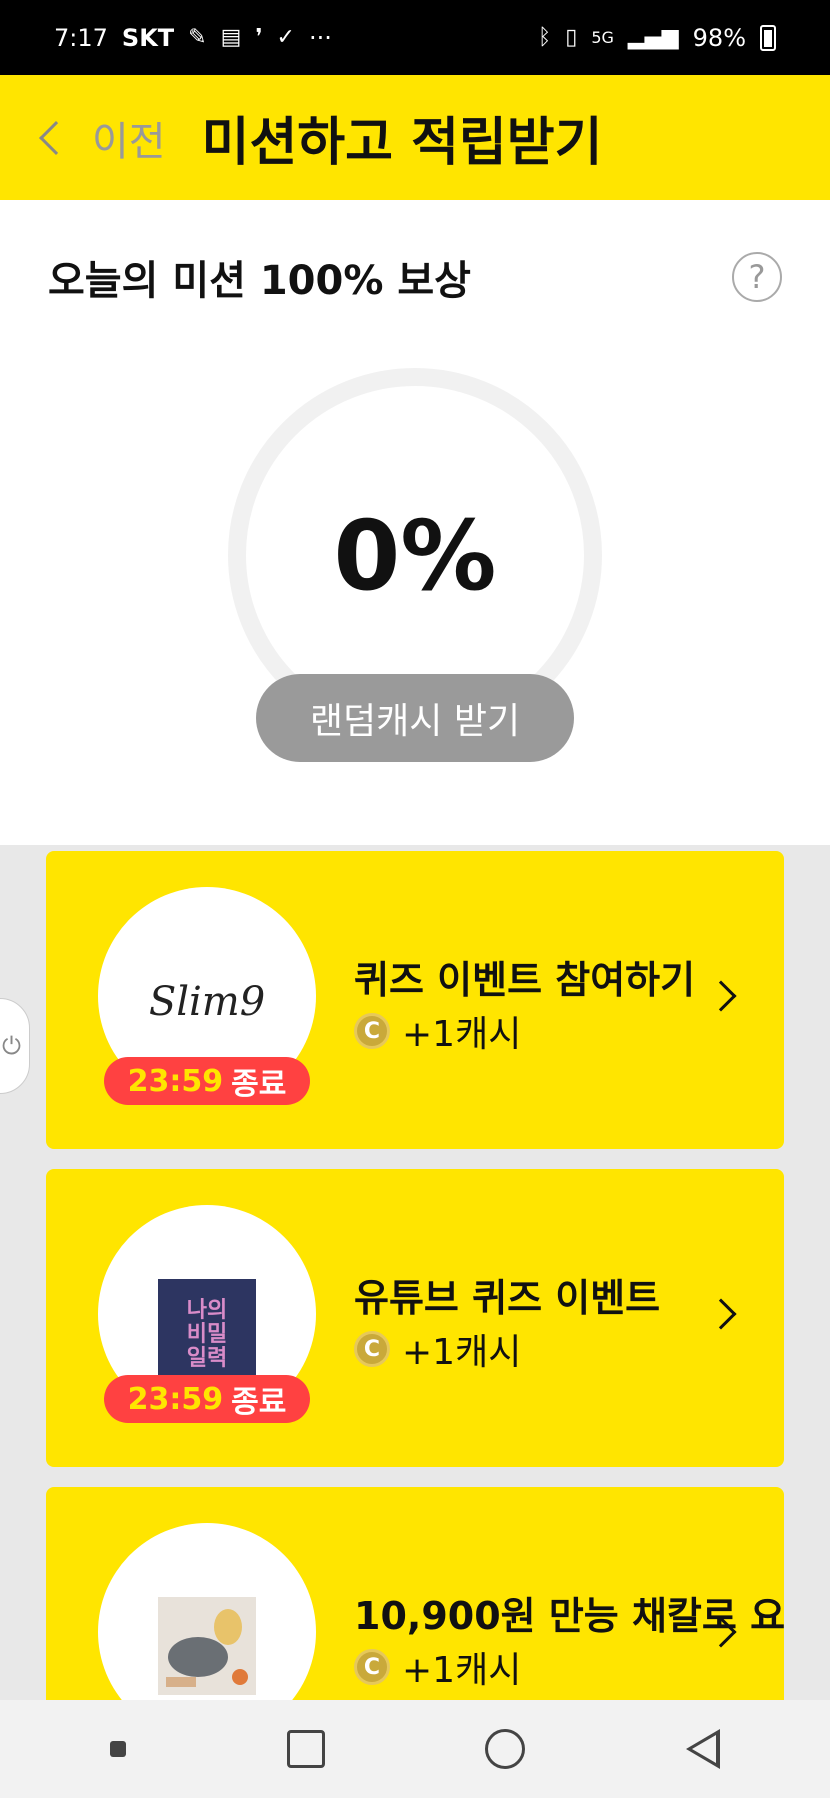 This screenshot has height=1798, width=830. I want to click on question-icon: ?, so click(757, 277).